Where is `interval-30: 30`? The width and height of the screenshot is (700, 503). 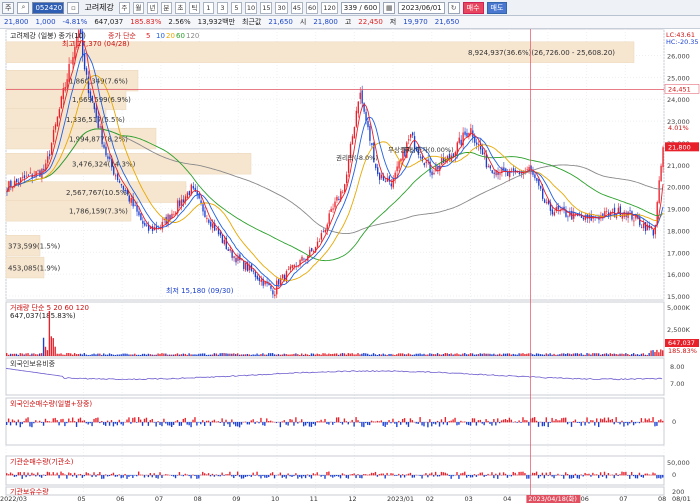 interval-30: 30 is located at coordinates (281, 7).